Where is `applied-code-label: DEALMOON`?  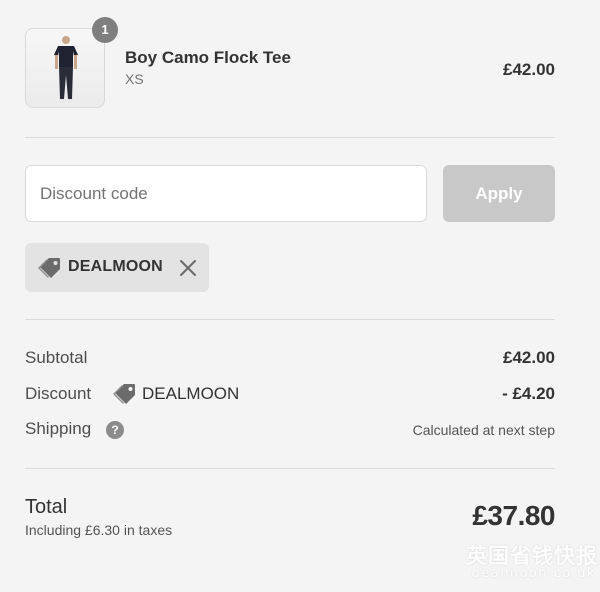
applied-code-label: DEALMOON is located at coordinates (115, 266).